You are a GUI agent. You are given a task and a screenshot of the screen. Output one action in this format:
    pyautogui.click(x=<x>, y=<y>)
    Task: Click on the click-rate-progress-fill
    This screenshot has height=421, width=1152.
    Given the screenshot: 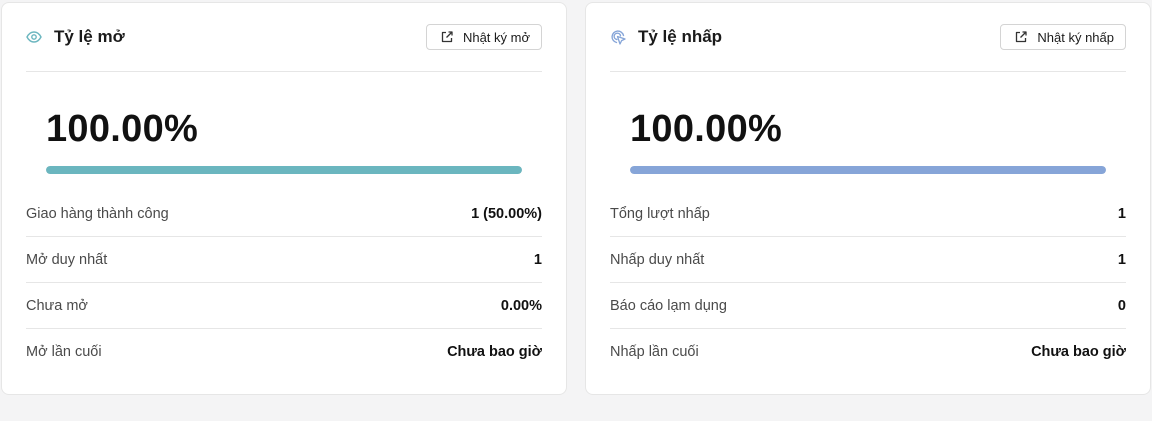 What is the action you would take?
    pyautogui.click(x=868, y=170)
    